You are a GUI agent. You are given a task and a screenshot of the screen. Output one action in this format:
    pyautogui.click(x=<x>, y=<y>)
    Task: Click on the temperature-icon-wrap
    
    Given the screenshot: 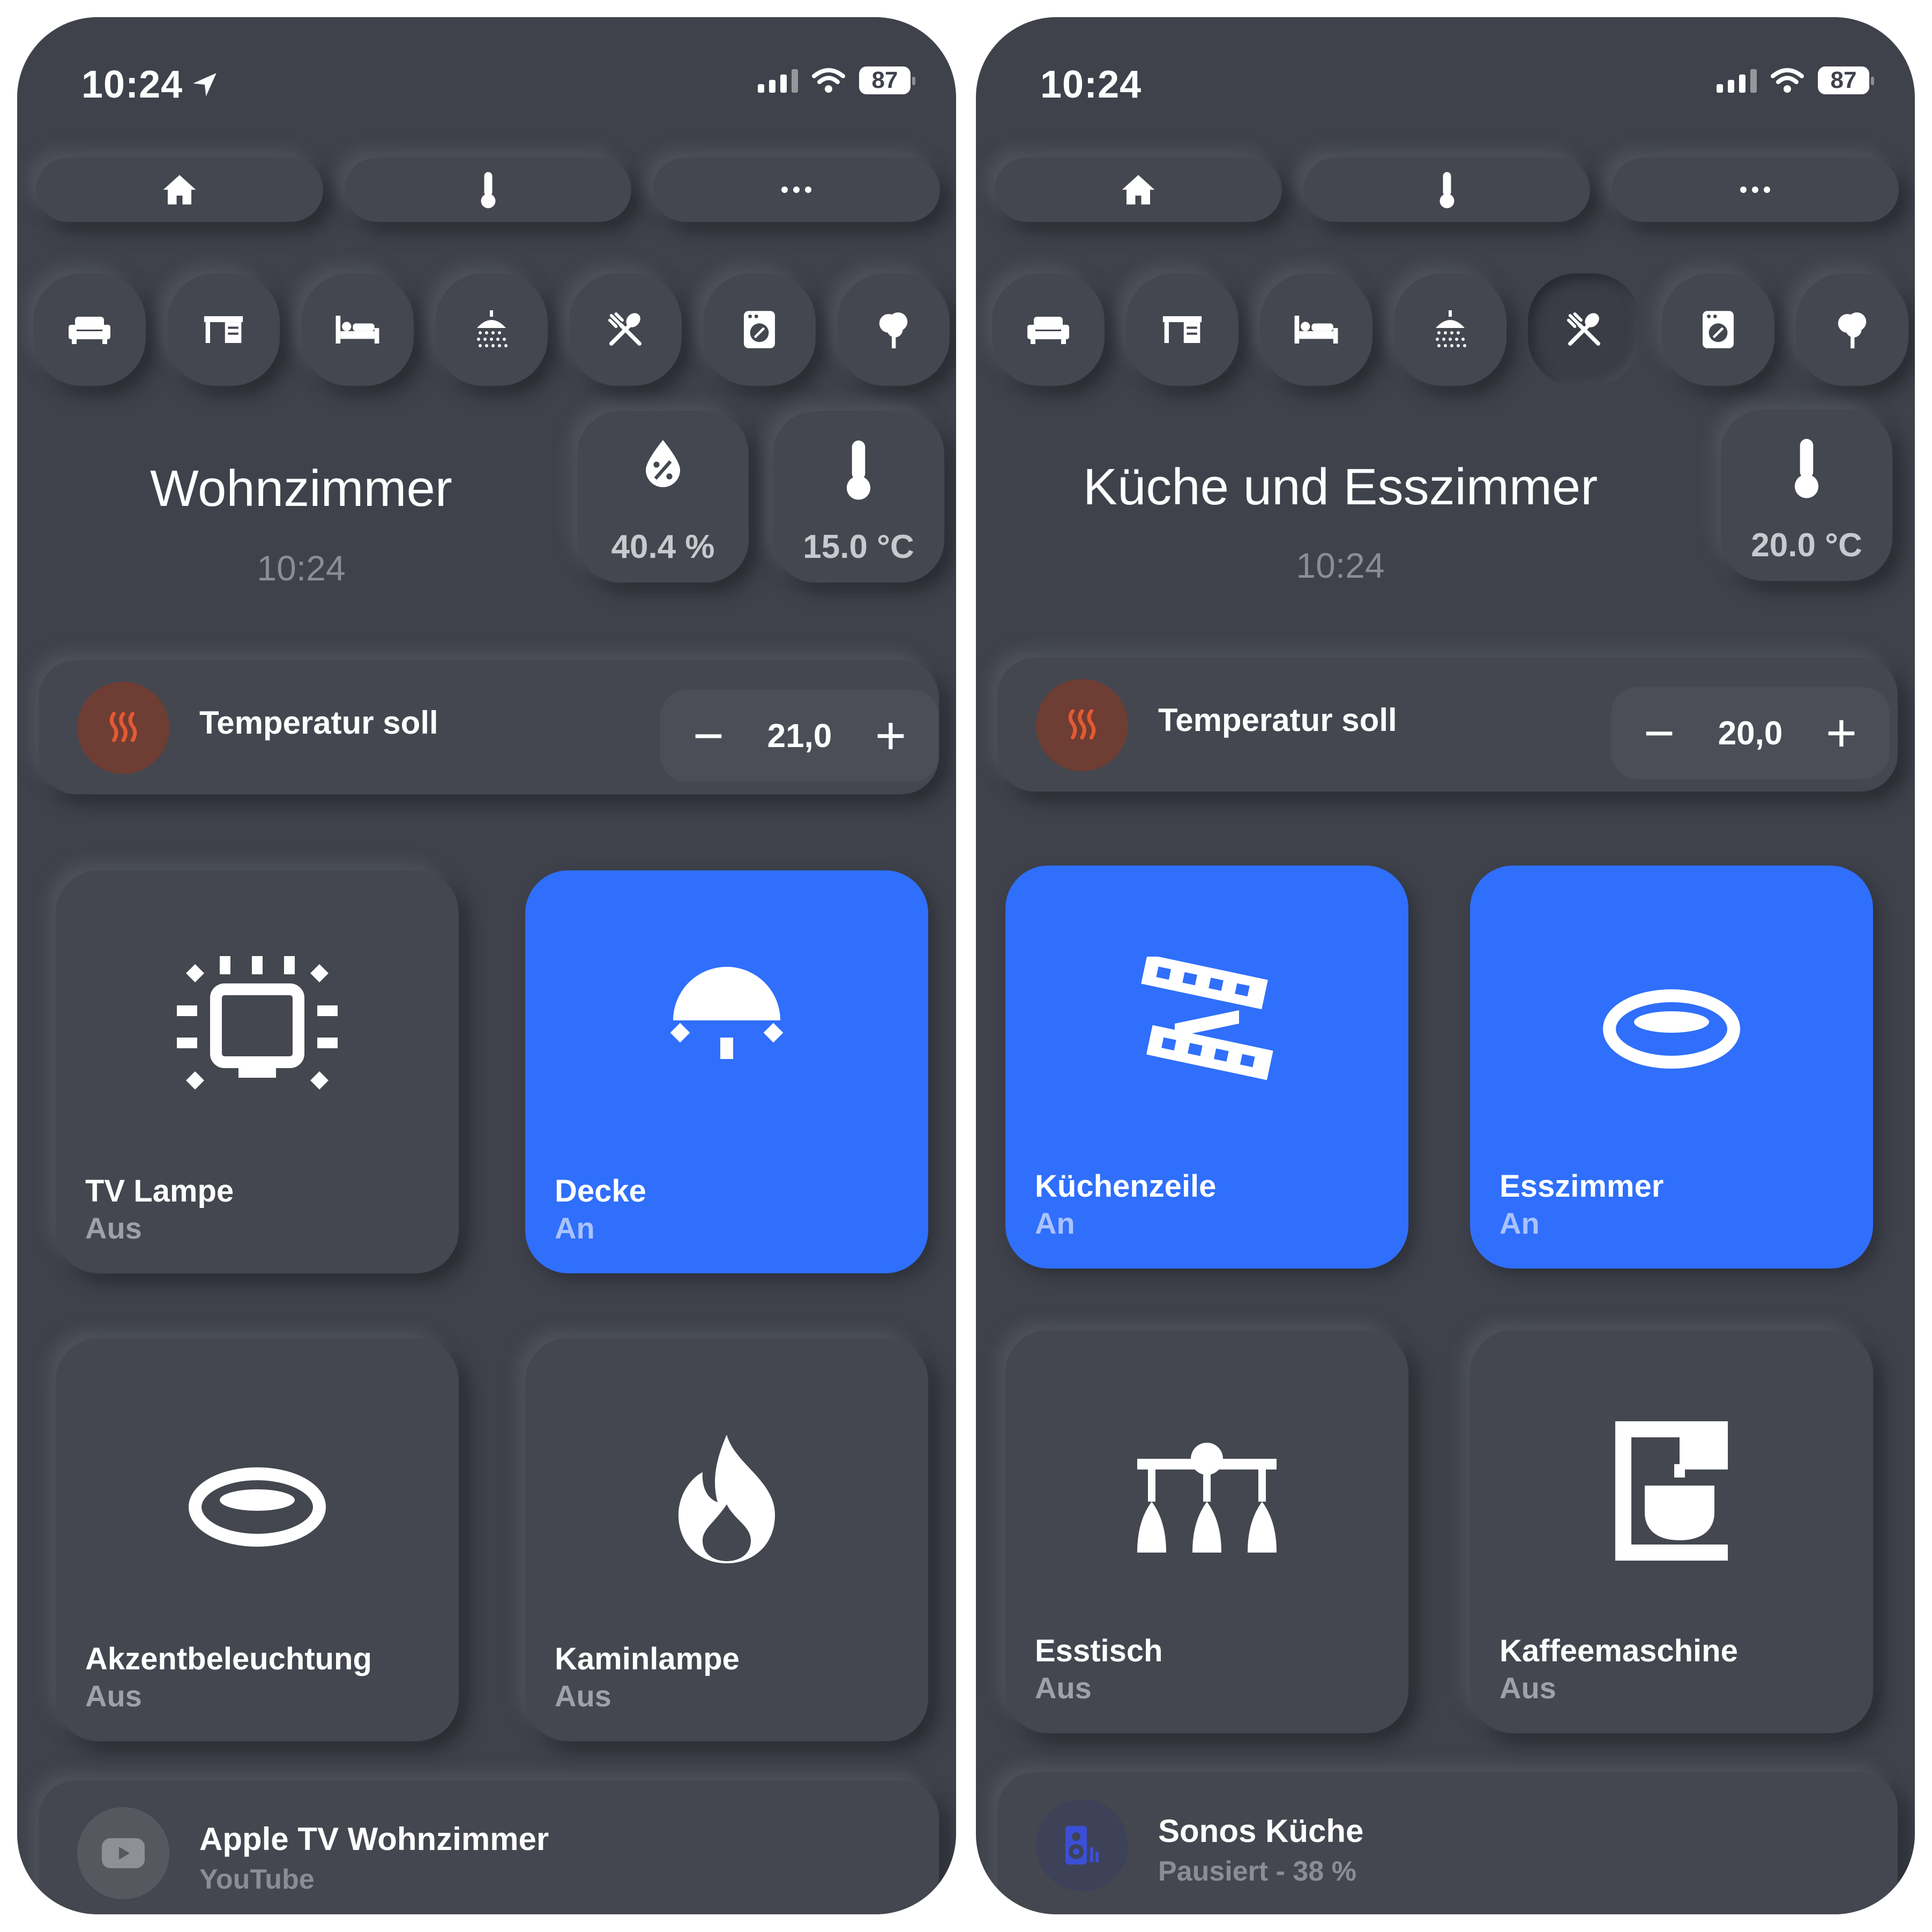 What is the action you would take?
    pyautogui.click(x=858, y=469)
    